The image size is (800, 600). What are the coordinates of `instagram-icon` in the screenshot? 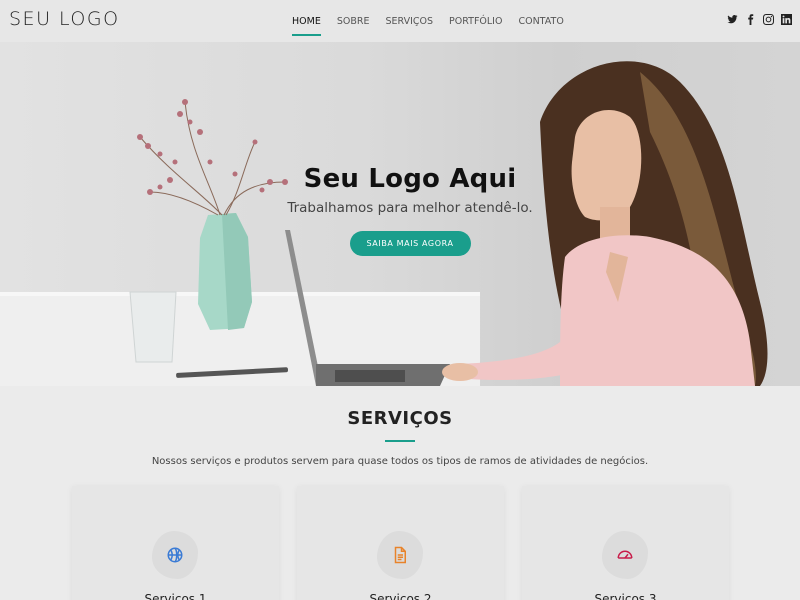 It's located at (768, 19).